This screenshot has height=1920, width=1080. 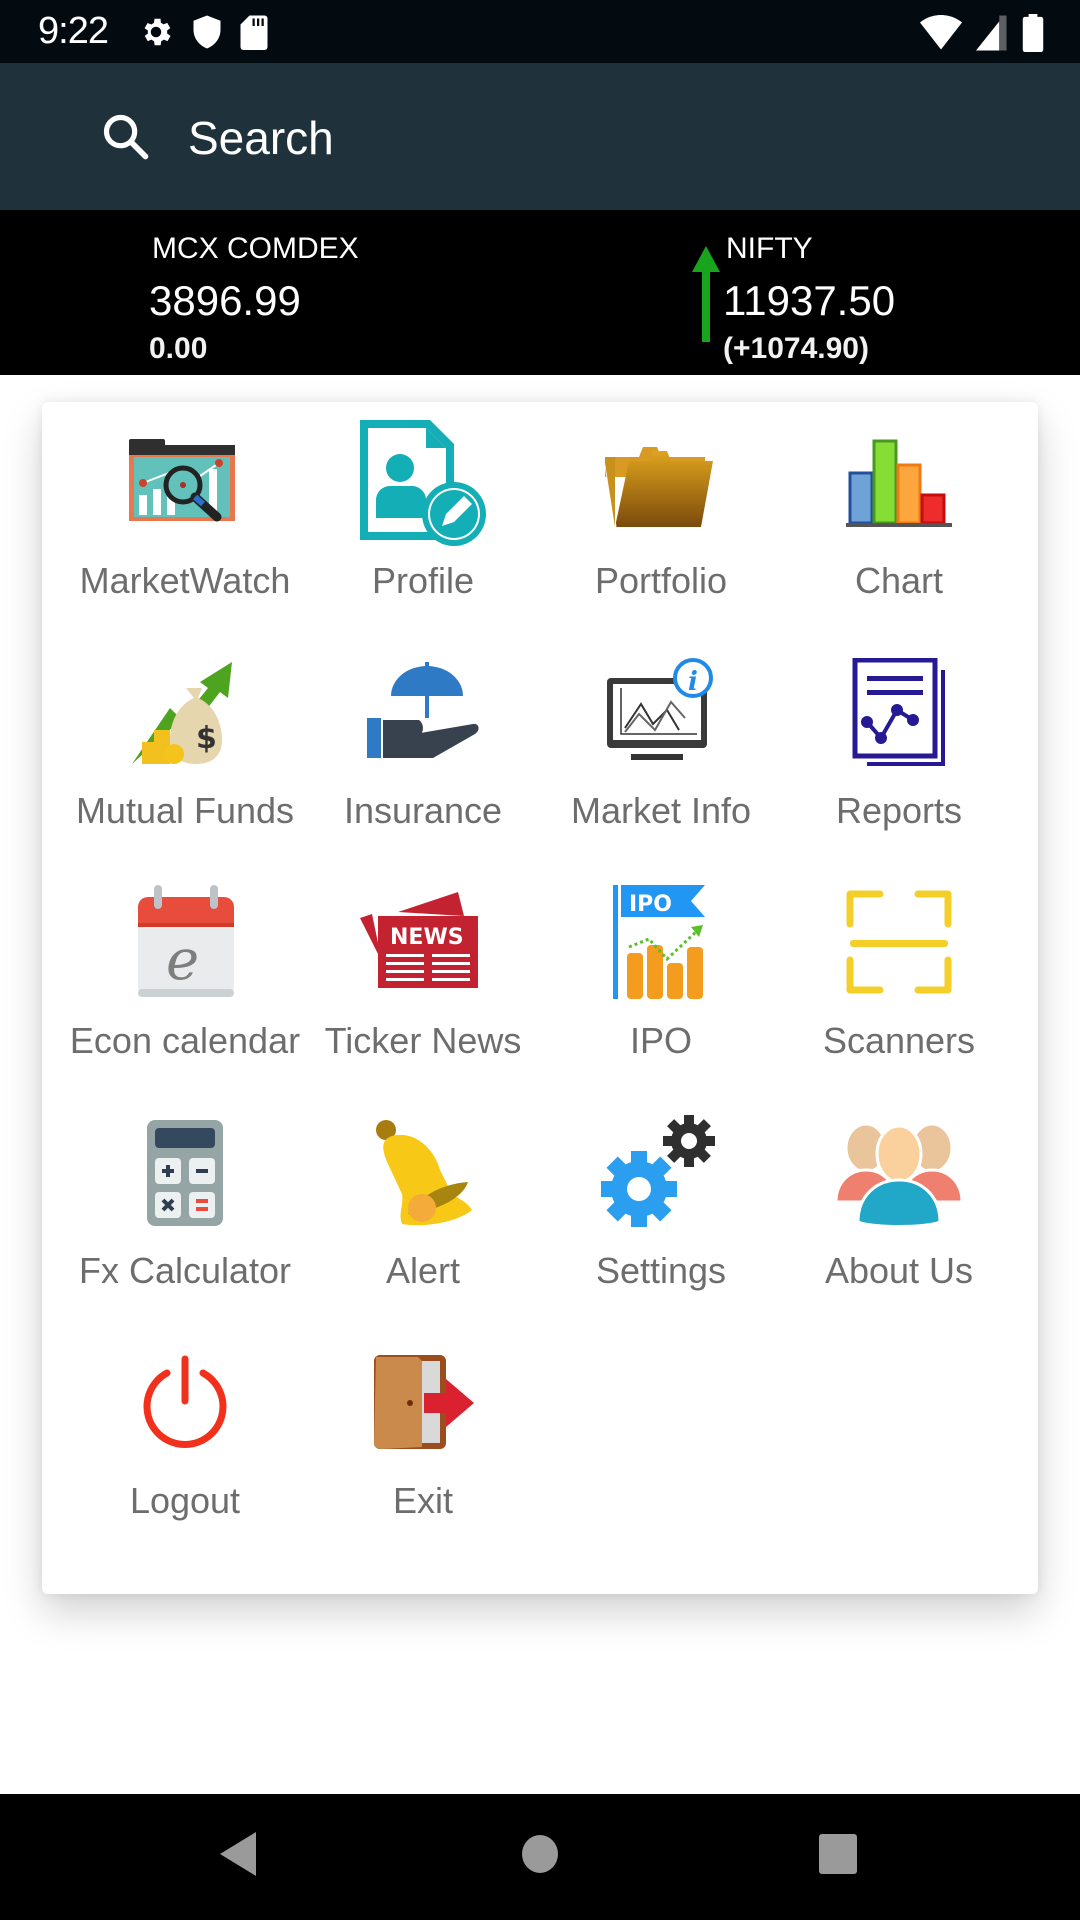 I want to click on ticker-value: 11937.50, so click(x=809, y=300).